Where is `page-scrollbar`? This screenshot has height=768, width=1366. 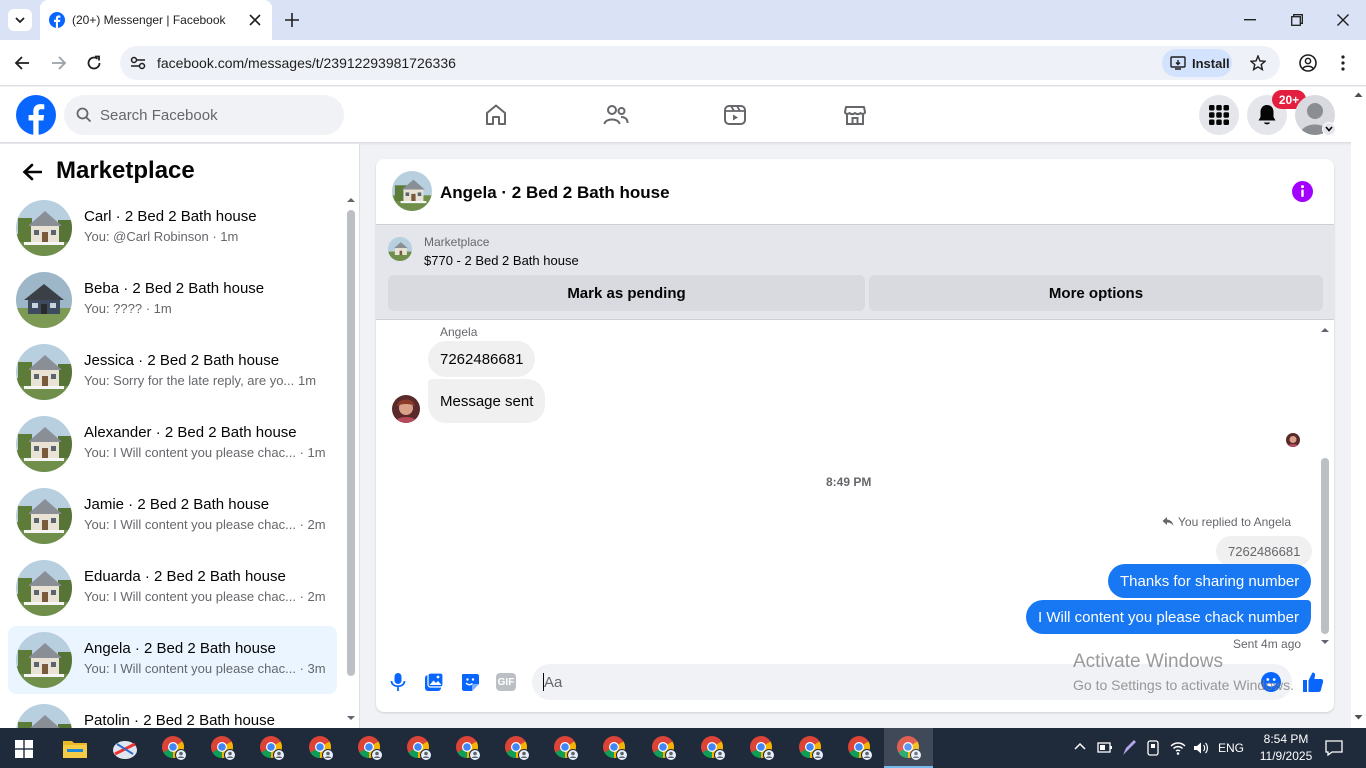
page-scrollbar is located at coordinates (1358, 407).